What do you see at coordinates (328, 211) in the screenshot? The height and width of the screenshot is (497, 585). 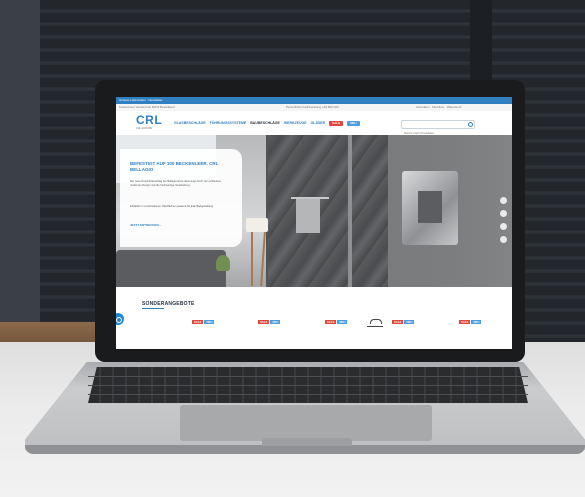 I see `hero-marble-wall` at bounding box center [328, 211].